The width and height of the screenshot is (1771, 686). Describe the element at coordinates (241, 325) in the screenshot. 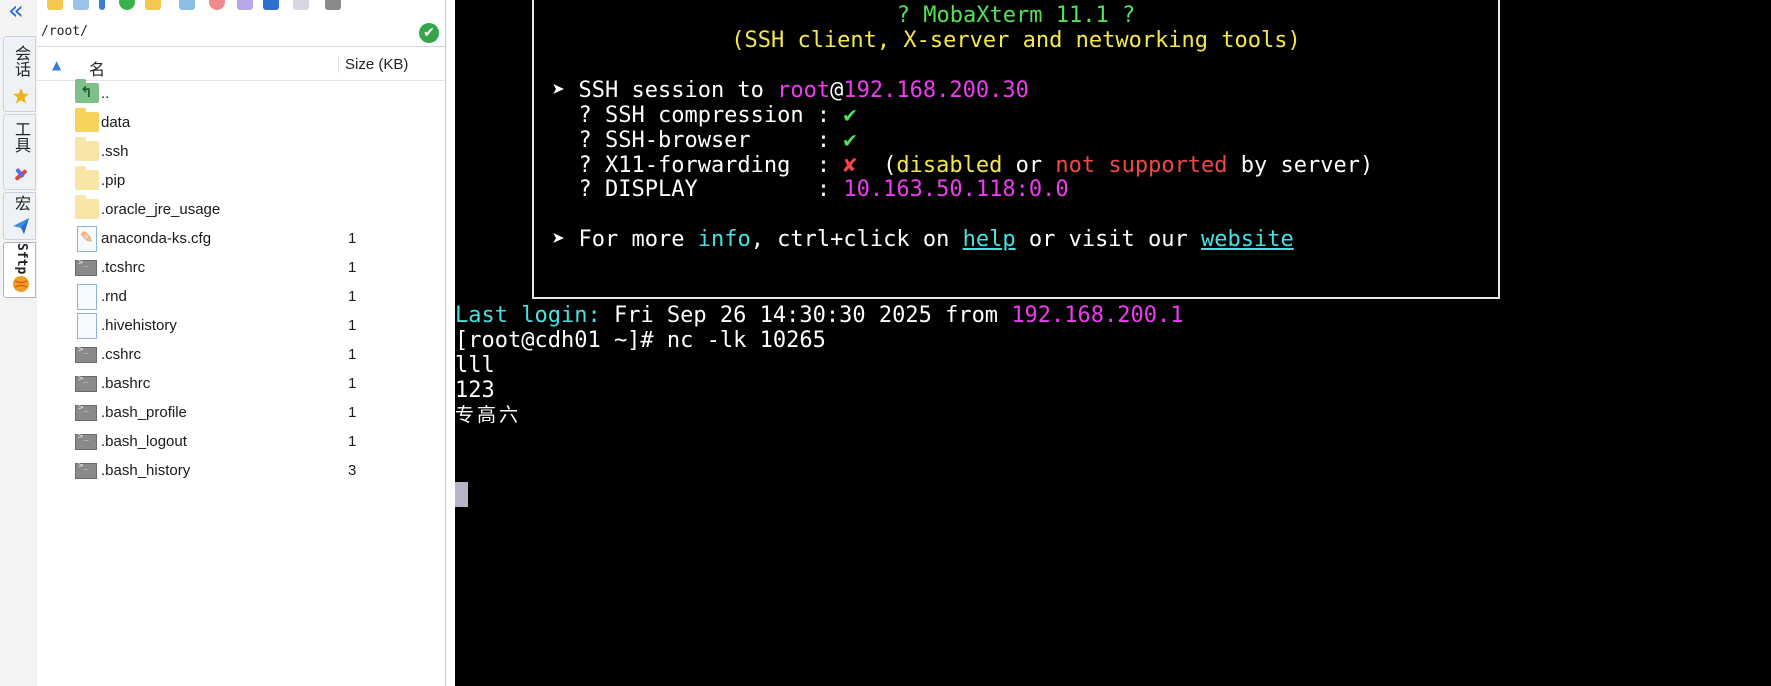

I see `list-item: .hivehistory 1` at that location.